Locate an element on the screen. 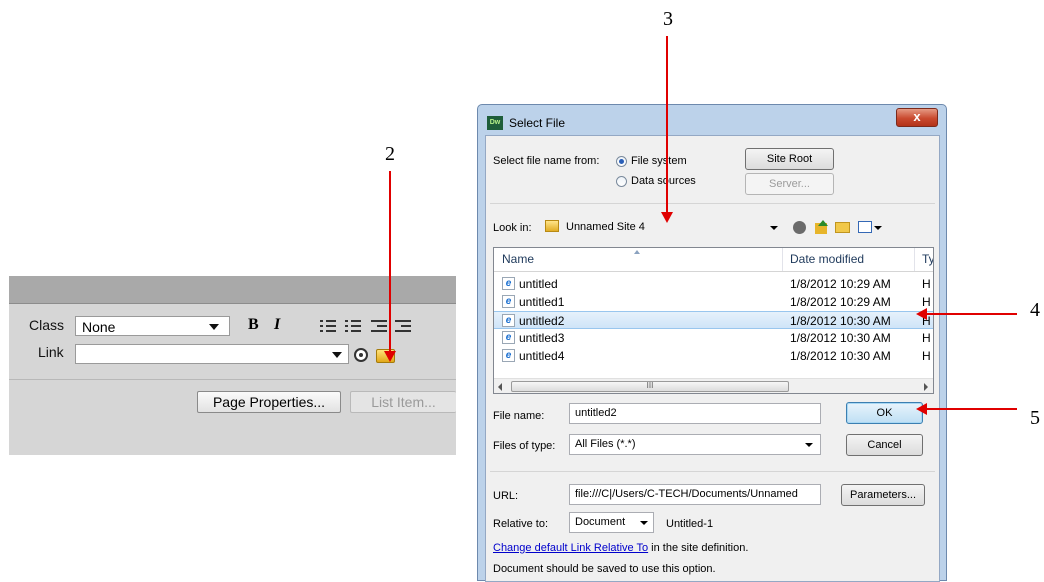  bold-button: B is located at coordinates (253, 325).